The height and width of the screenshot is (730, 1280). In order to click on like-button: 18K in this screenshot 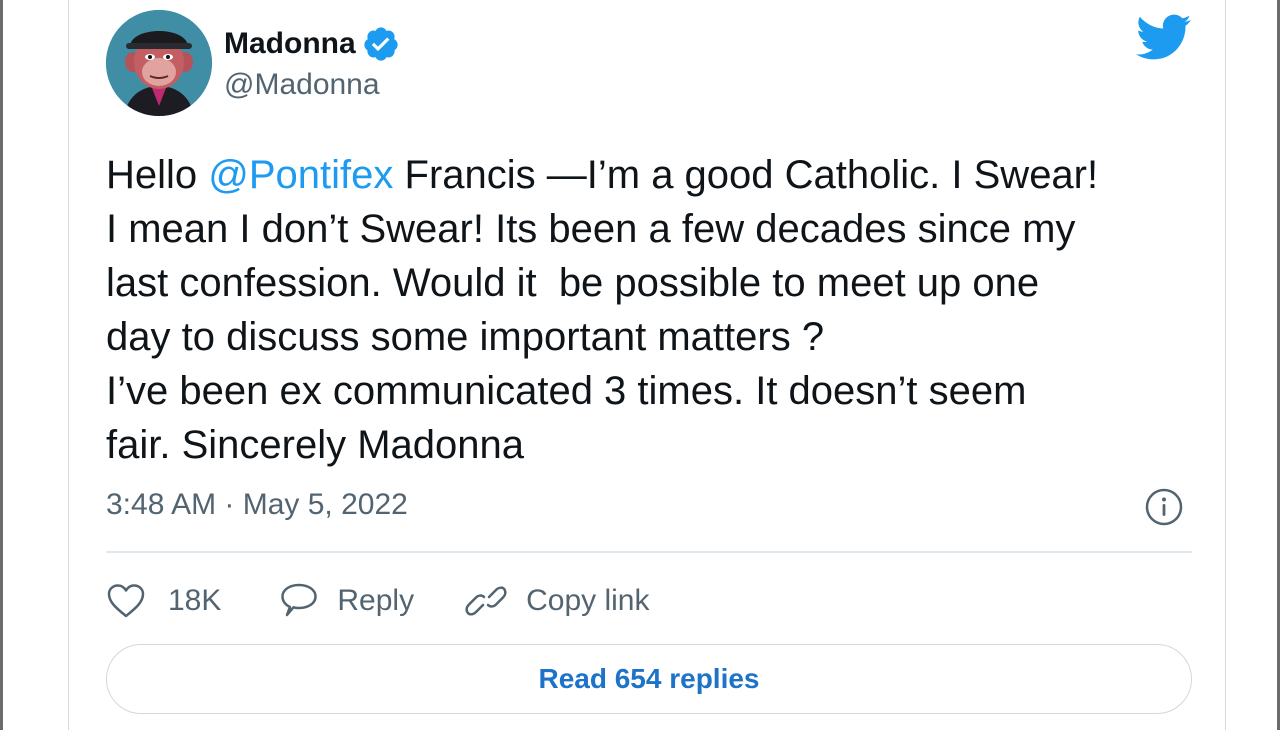, I will do `click(163, 601)`.